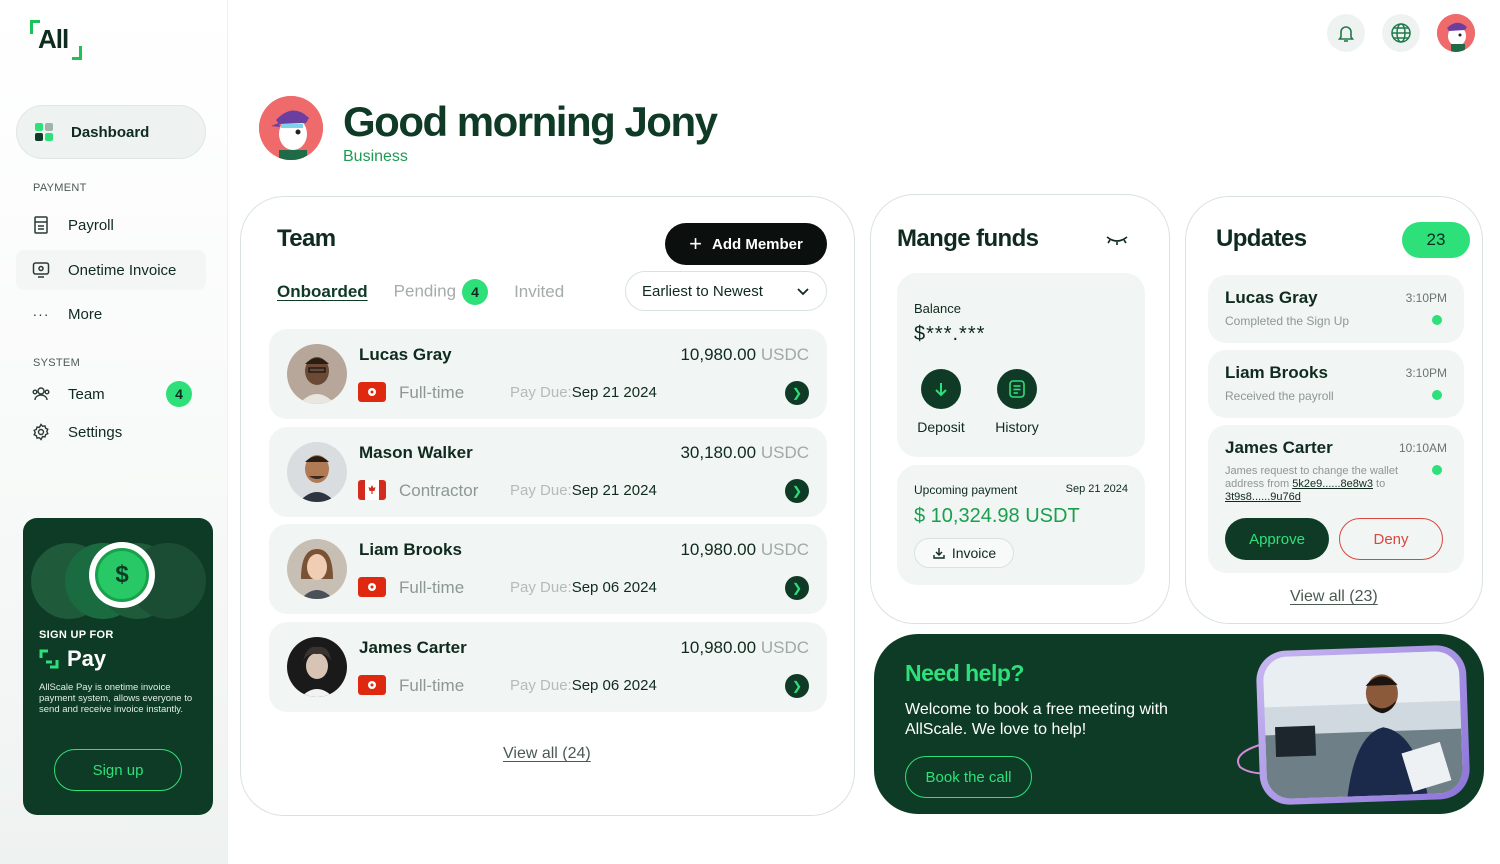  I want to click on member-amount: 30,180.00 USDC, so click(744, 453).